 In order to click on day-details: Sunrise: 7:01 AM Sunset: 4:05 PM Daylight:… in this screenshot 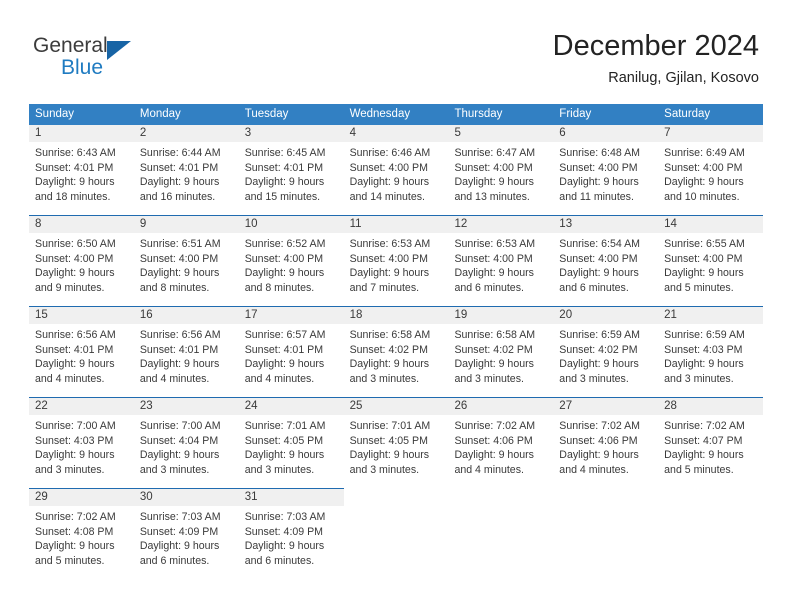, I will do `click(291, 446)`.